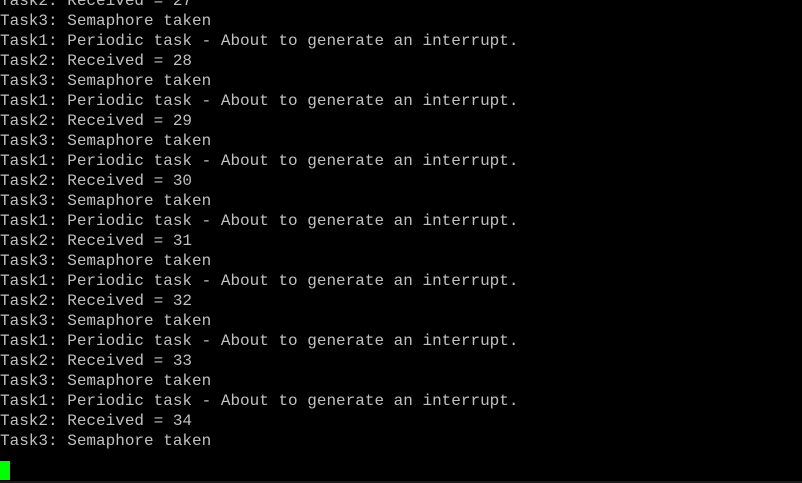 This screenshot has height=483, width=802. What do you see at coordinates (96, 301) in the screenshot?
I see `terminal-line: Task2: Received = 32` at bounding box center [96, 301].